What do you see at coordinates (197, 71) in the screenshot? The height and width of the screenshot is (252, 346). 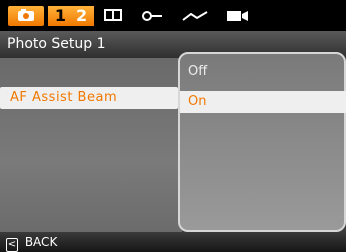 I see `option-off: Off` at bounding box center [197, 71].